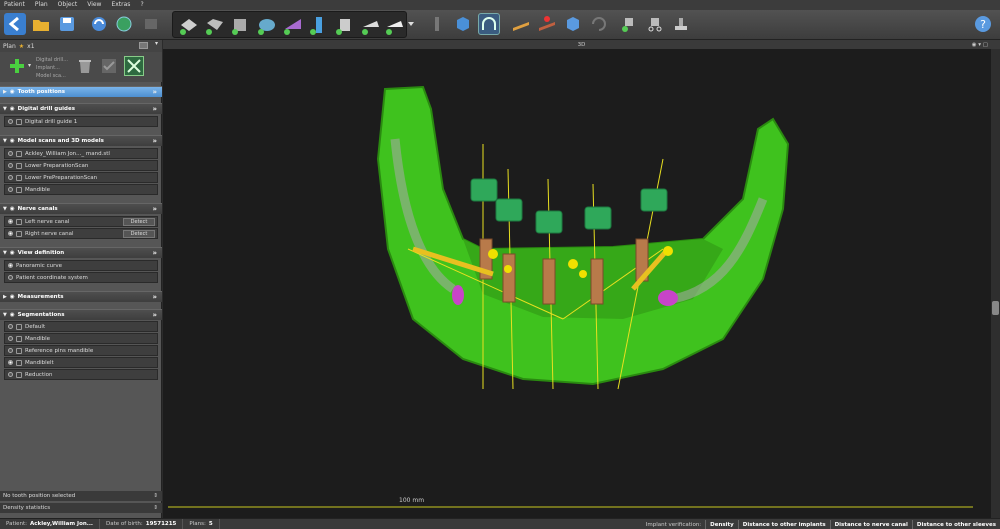  Describe the element at coordinates (81, 221) in the screenshot. I see `list-item-nerve: Left nerve canal Detect` at that location.